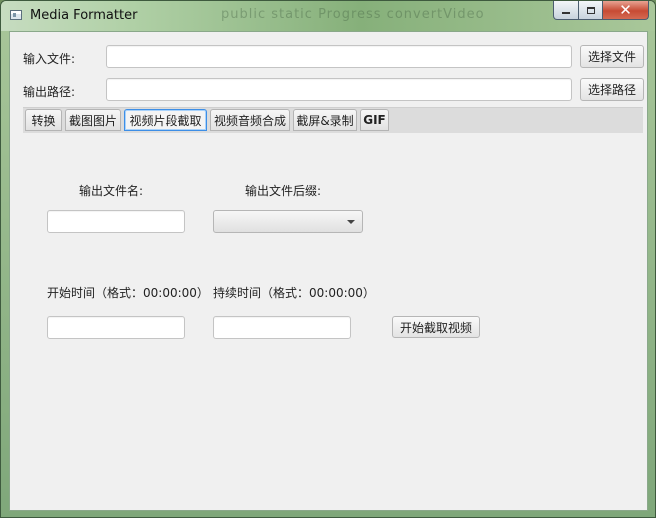 This screenshot has height=518, width=656. I want to click on close-icon: ✕, so click(625, 9).